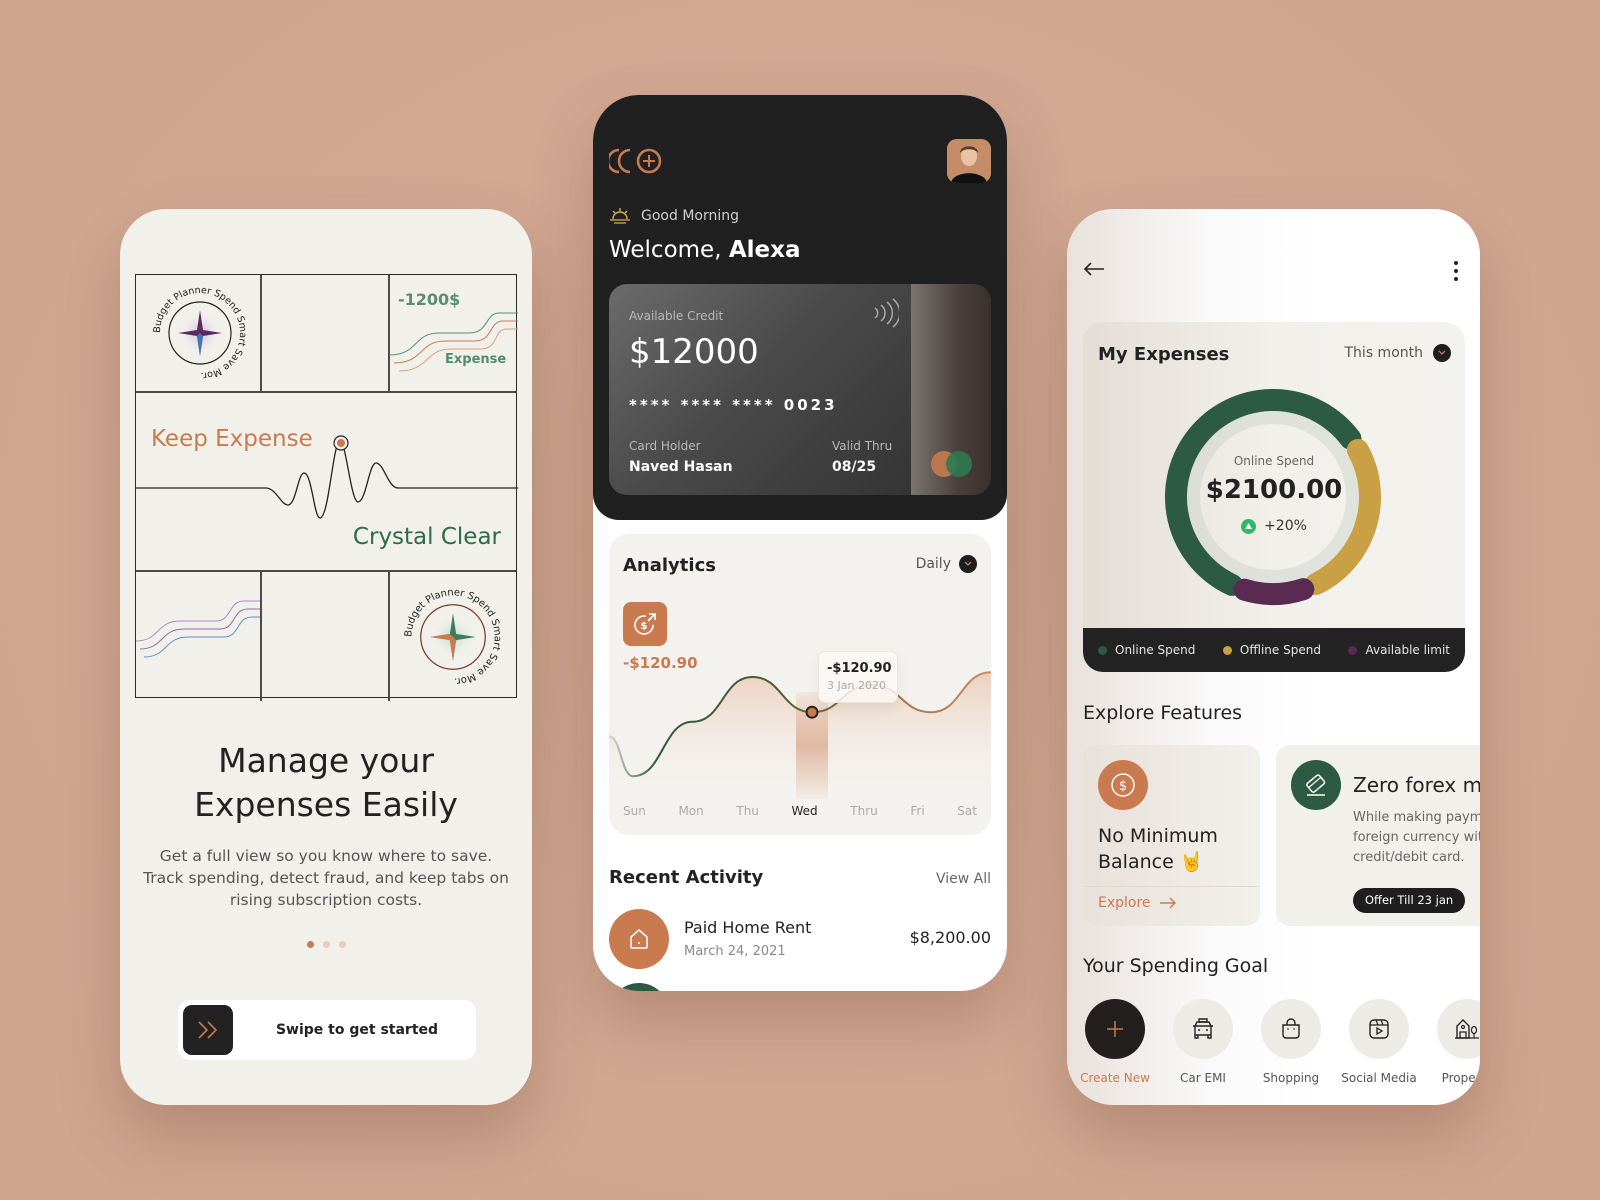  What do you see at coordinates (1409, 900) in the screenshot?
I see `offer-badge: Offer Till 23 jan` at bounding box center [1409, 900].